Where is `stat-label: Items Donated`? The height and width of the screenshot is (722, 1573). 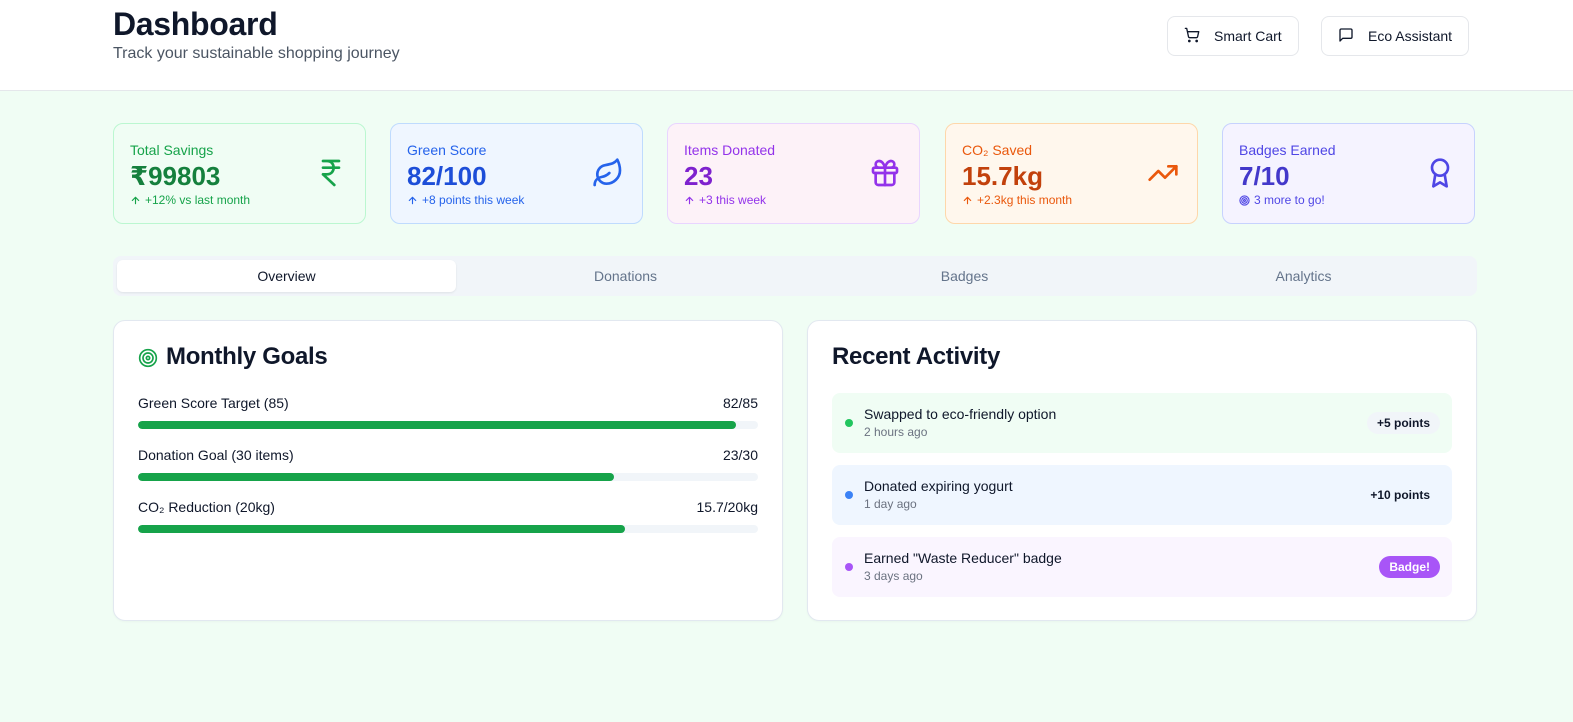
stat-label: Items Donated is located at coordinates (730, 150).